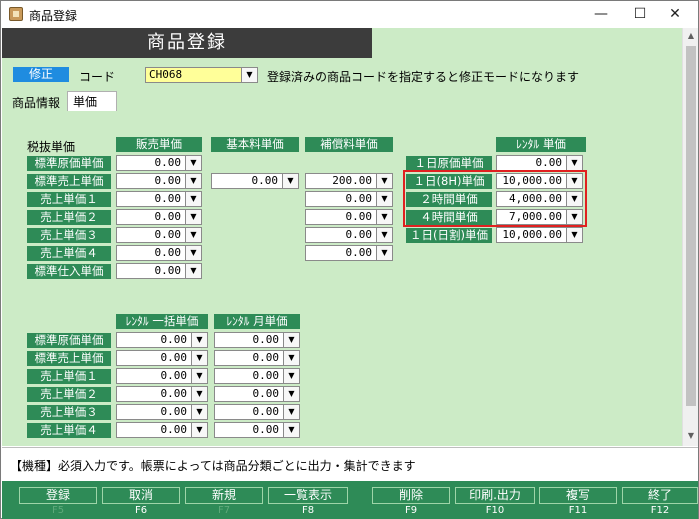  What do you see at coordinates (691, 226) in the screenshot?
I see `scroll-thumb` at bounding box center [691, 226].